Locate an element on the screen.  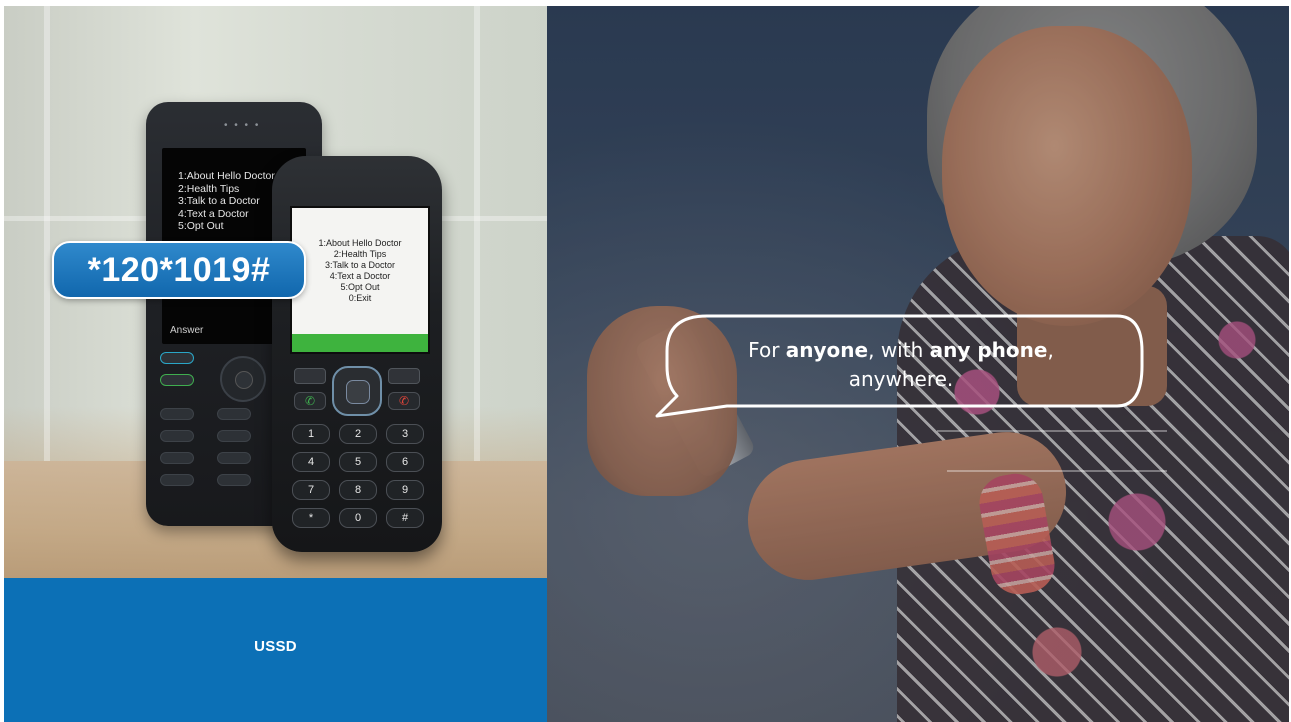
tagline-emphasis: any phone is located at coordinates (988, 350).